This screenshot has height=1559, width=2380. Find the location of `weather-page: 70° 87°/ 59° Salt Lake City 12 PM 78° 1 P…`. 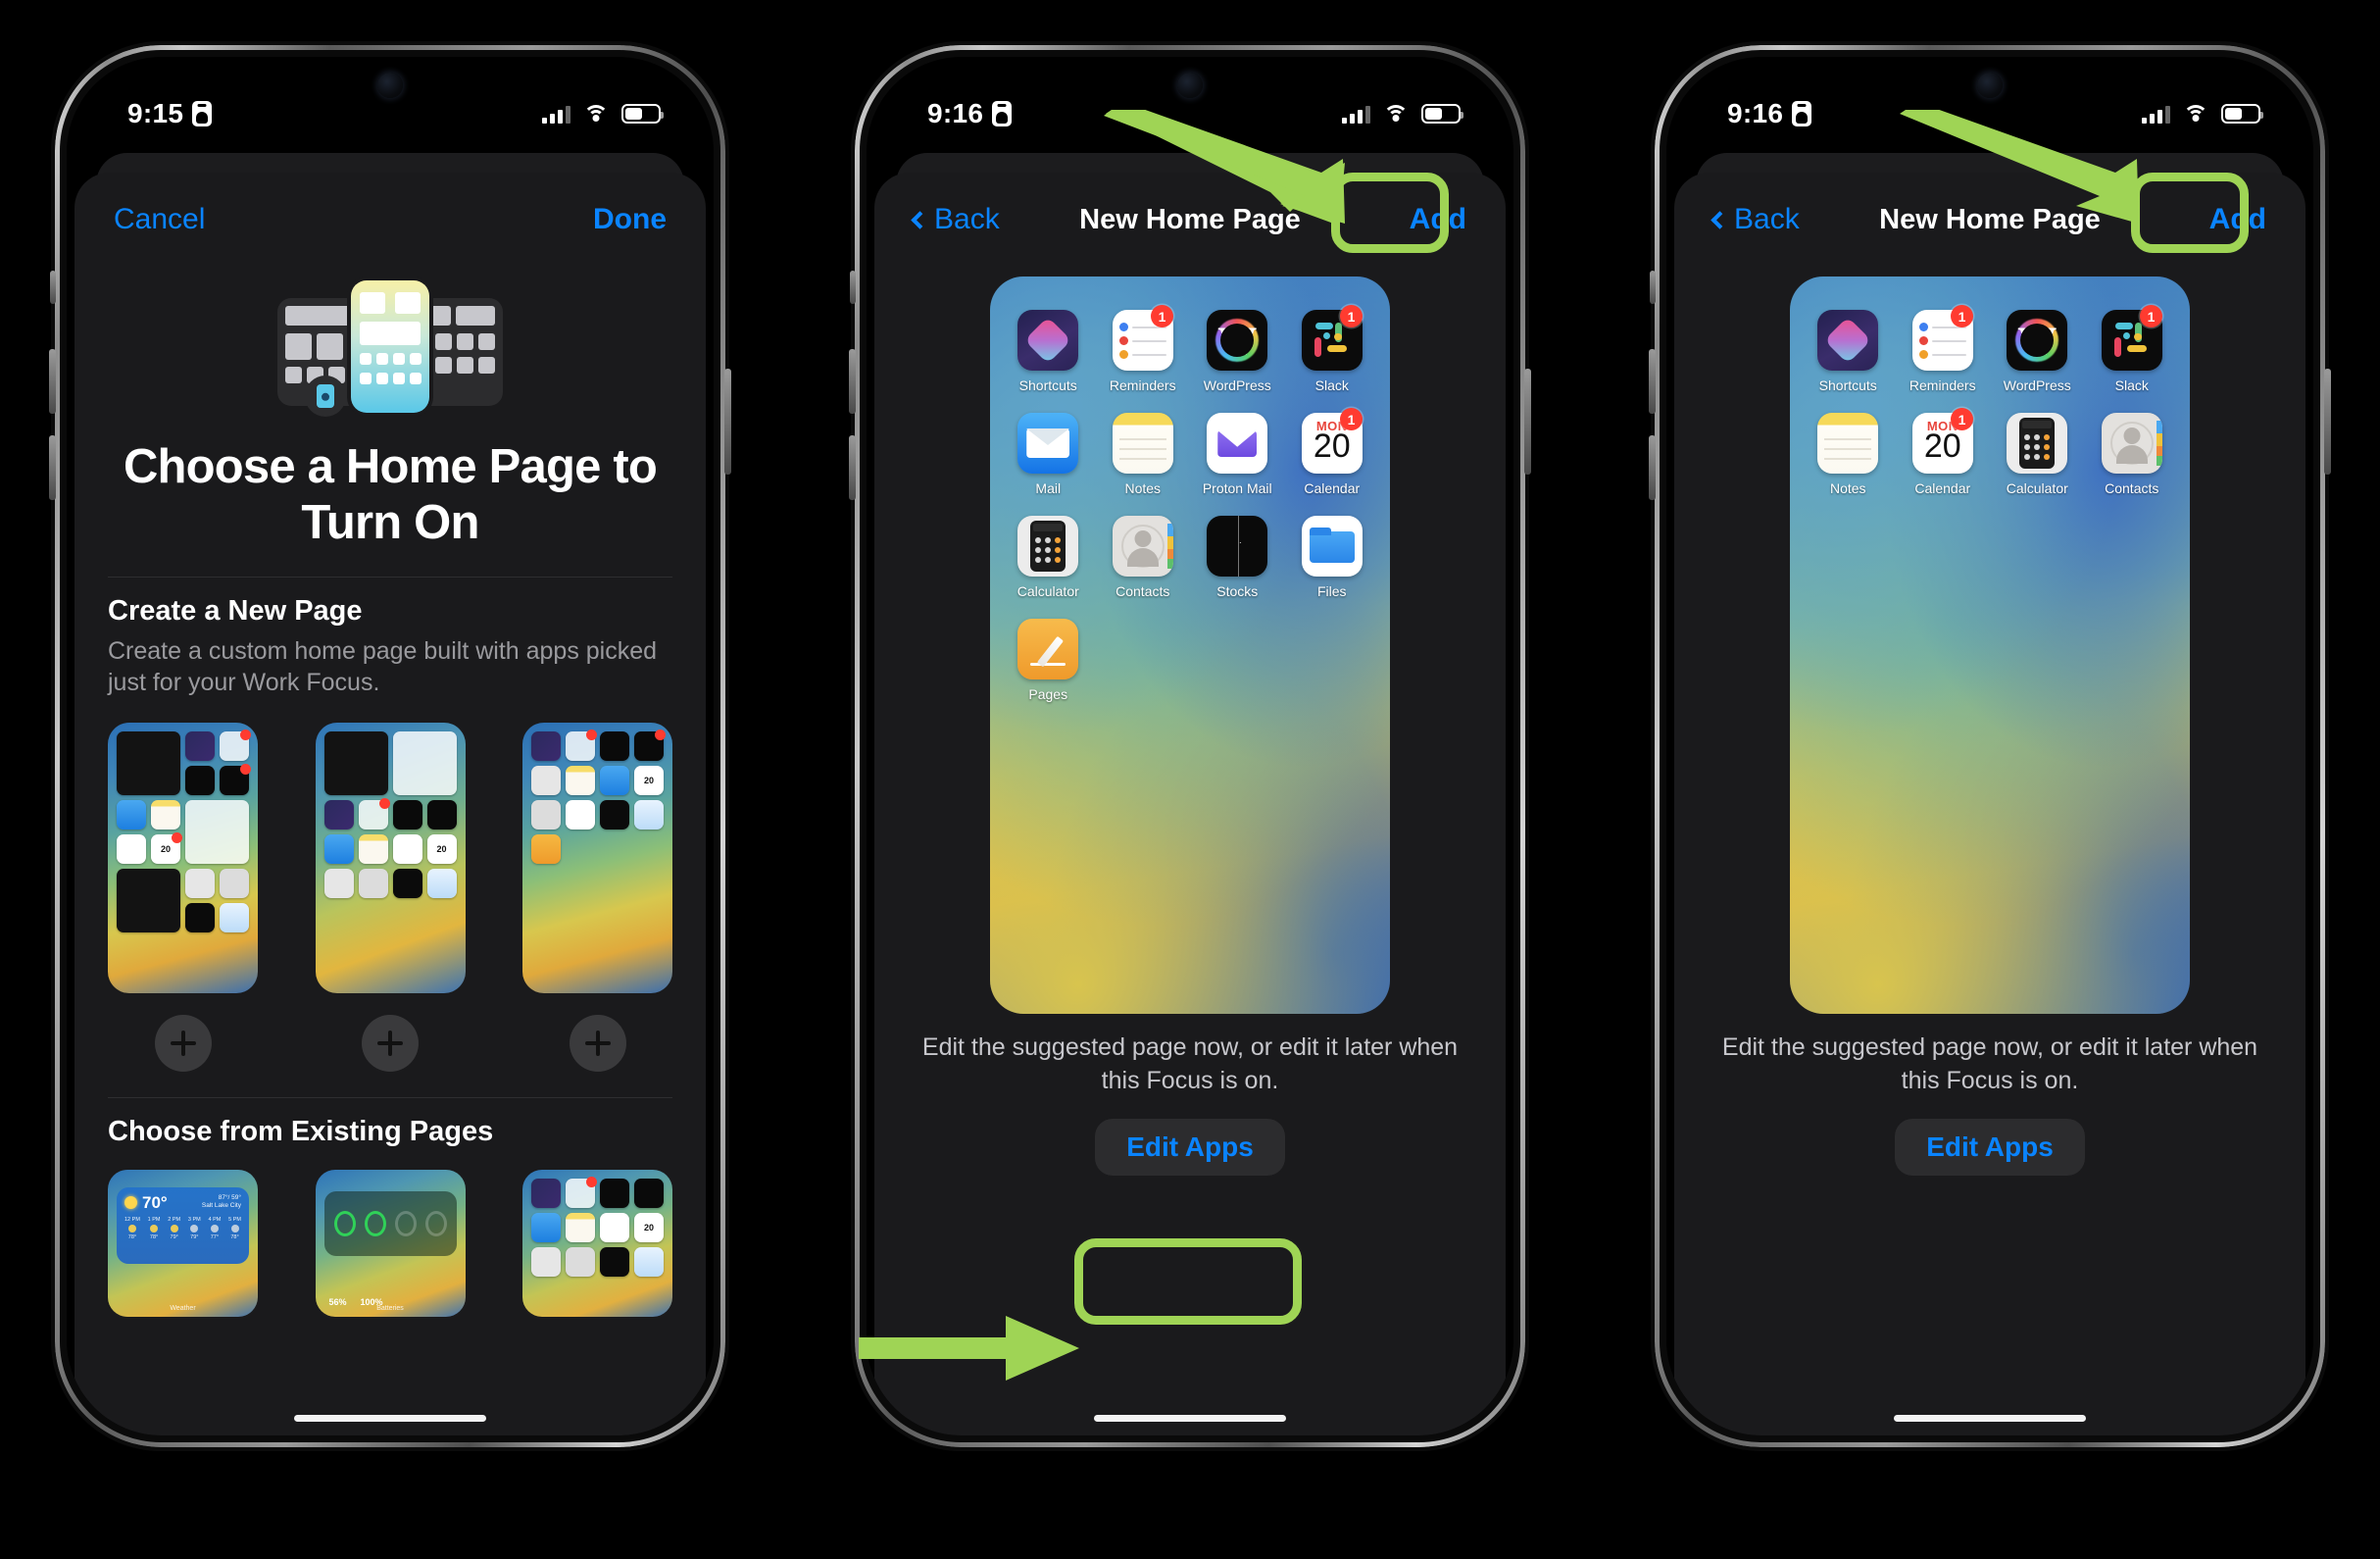

weather-page: 70° 87°/ 59° Salt Lake City 12 PM 78° 1 P… is located at coordinates (183, 1243).